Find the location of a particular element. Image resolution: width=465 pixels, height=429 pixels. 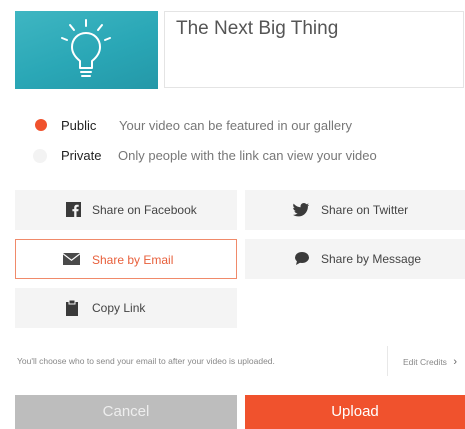

chat-bubble-icon is located at coordinates (302, 258).